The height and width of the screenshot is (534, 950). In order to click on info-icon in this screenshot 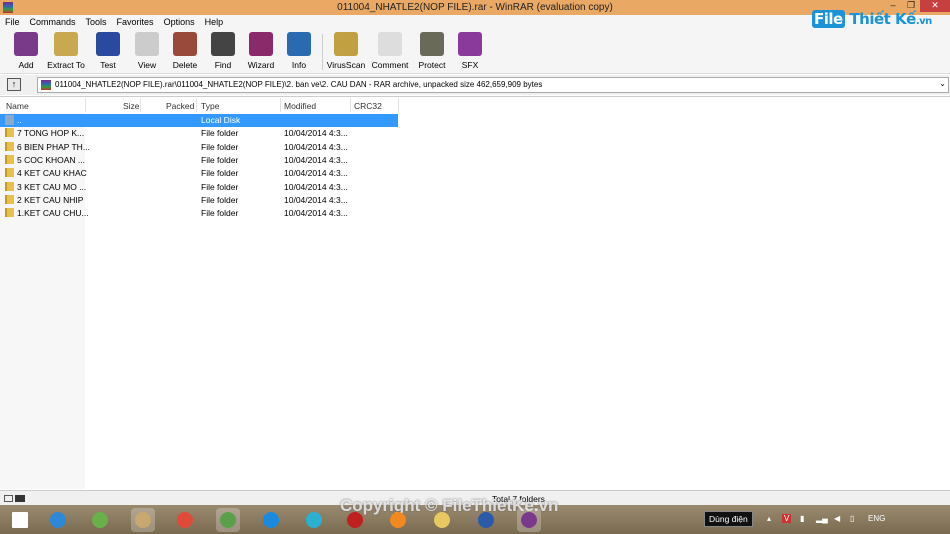, I will do `click(299, 44)`.